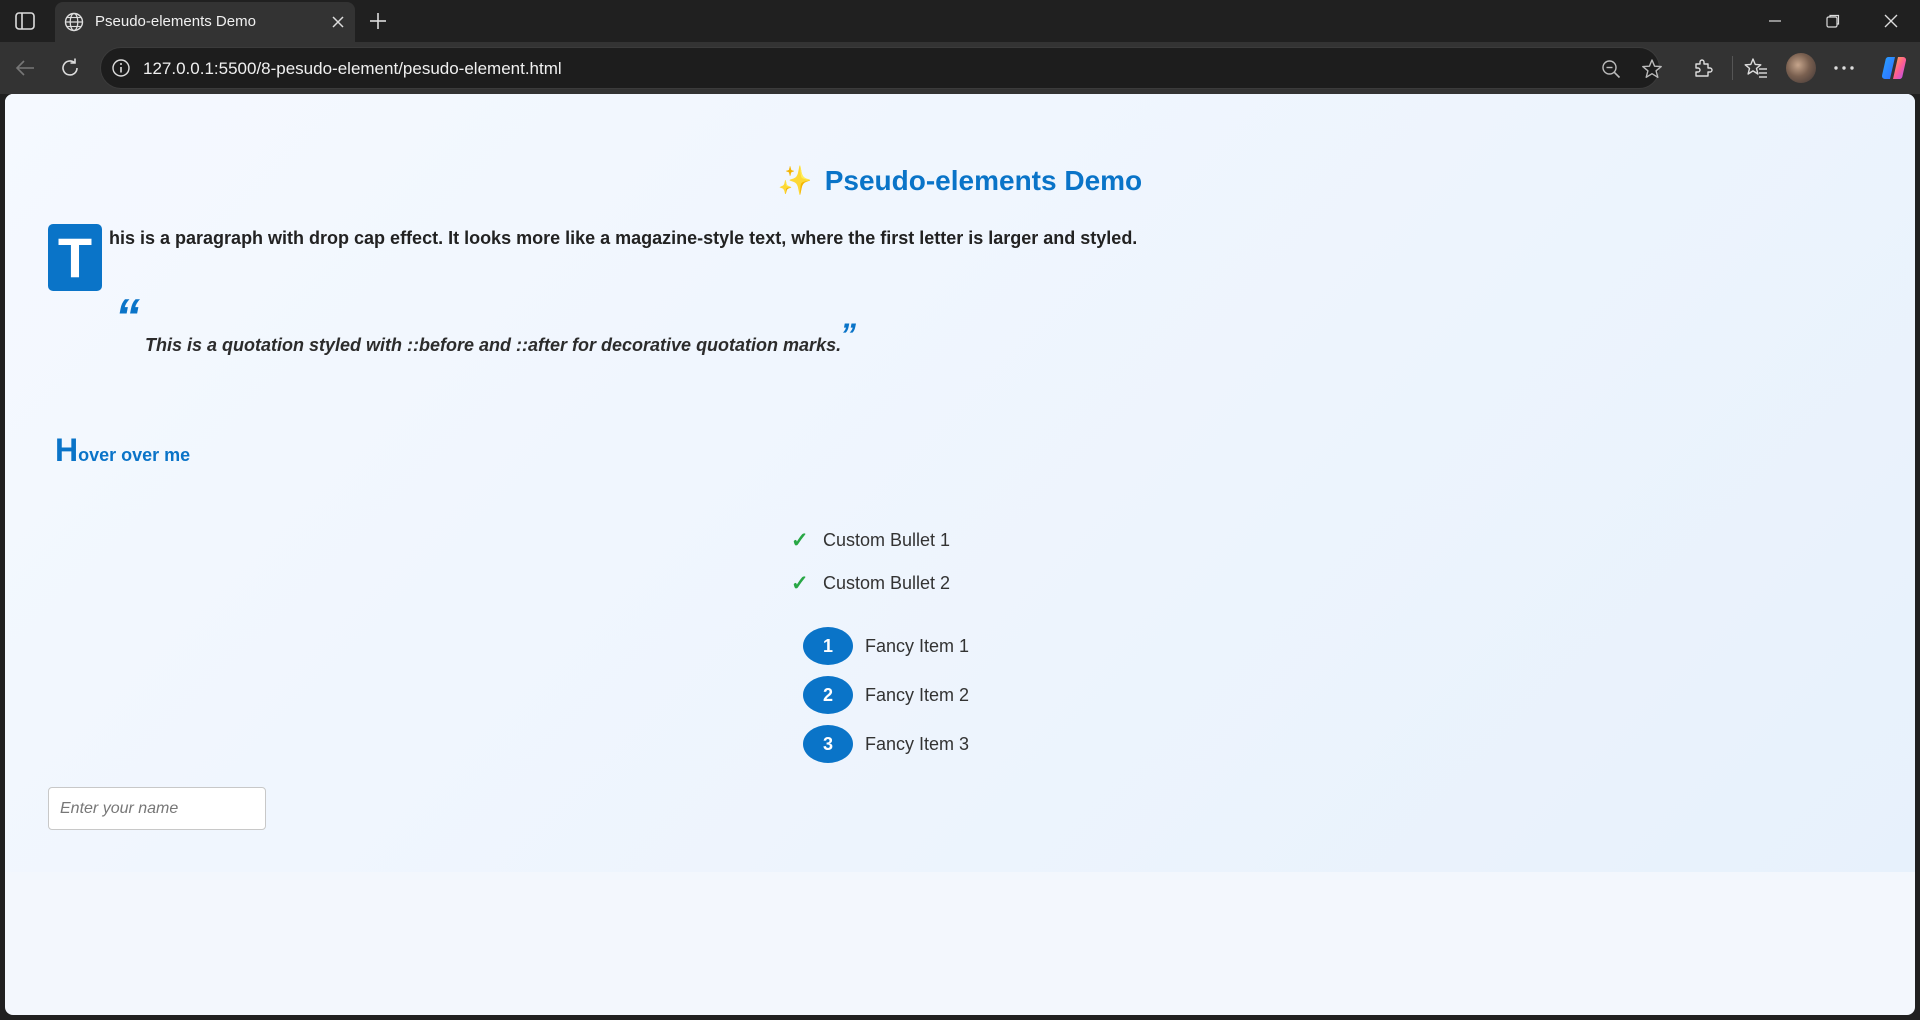 Image resolution: width=1920 pixels, height=1020 pixels. Describe the element at coordinates (1775, 21) in the screenshot. I see `minimize-icon` at that location.